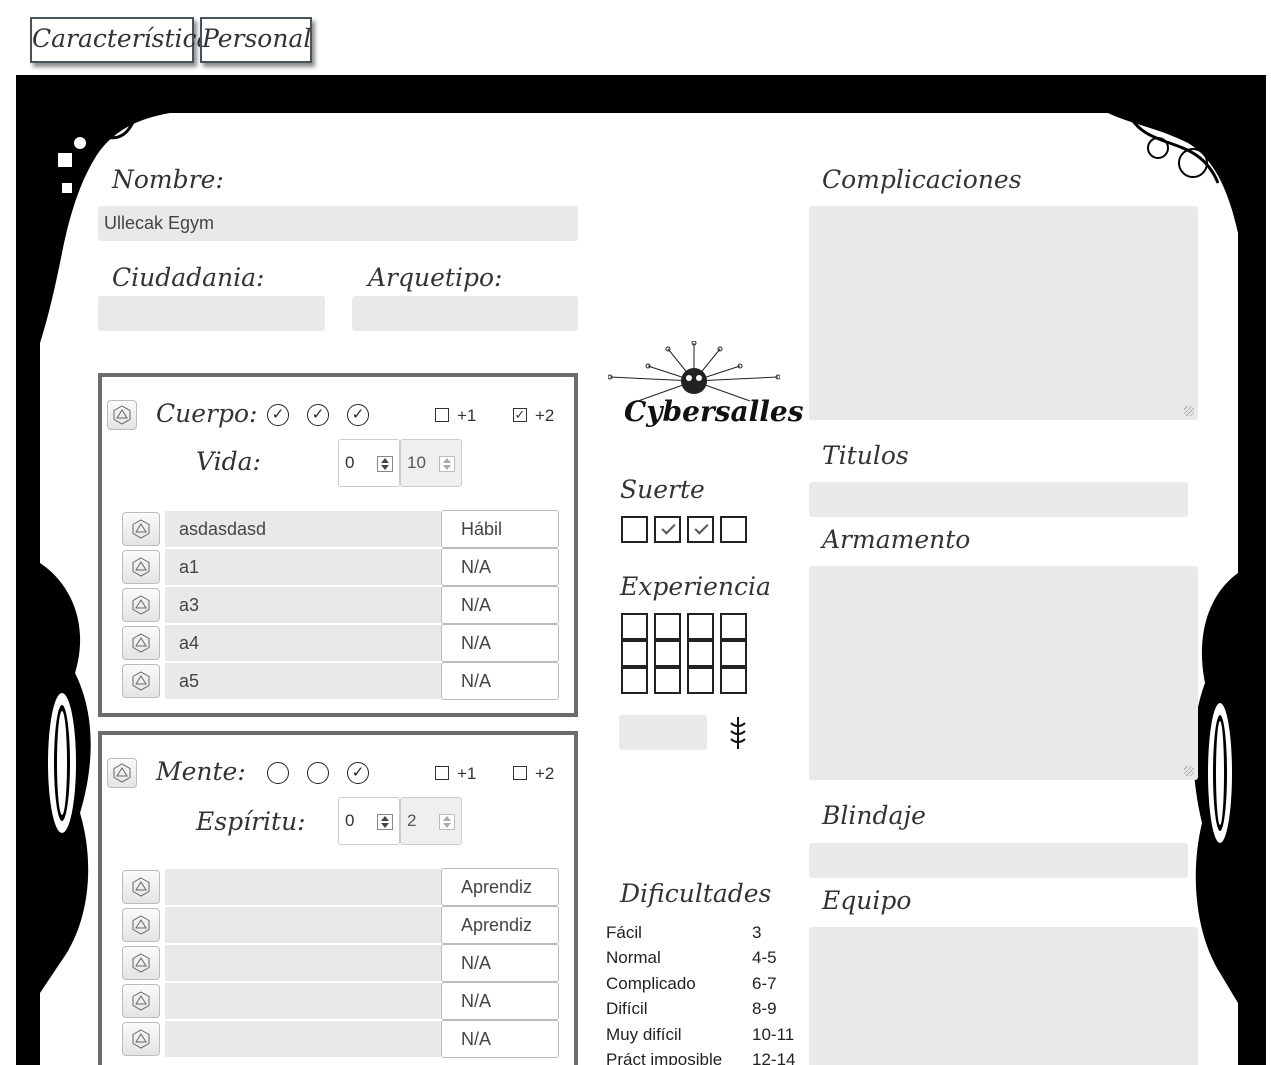  Describe the element at coordinates (644, 1034) in the screenshot. I see `dificultad-name: Muy difícil` at that location.